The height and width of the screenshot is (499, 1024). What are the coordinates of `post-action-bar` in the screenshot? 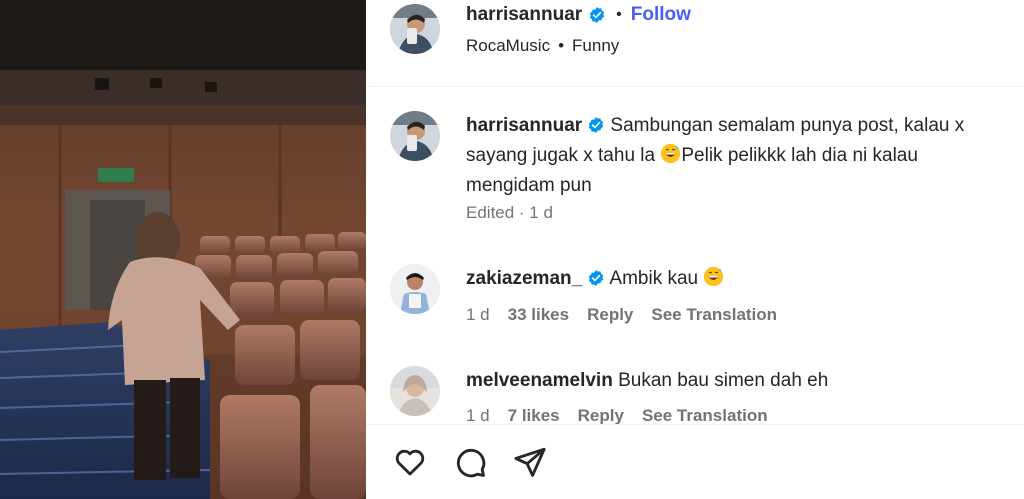 It's located at (695, 461).